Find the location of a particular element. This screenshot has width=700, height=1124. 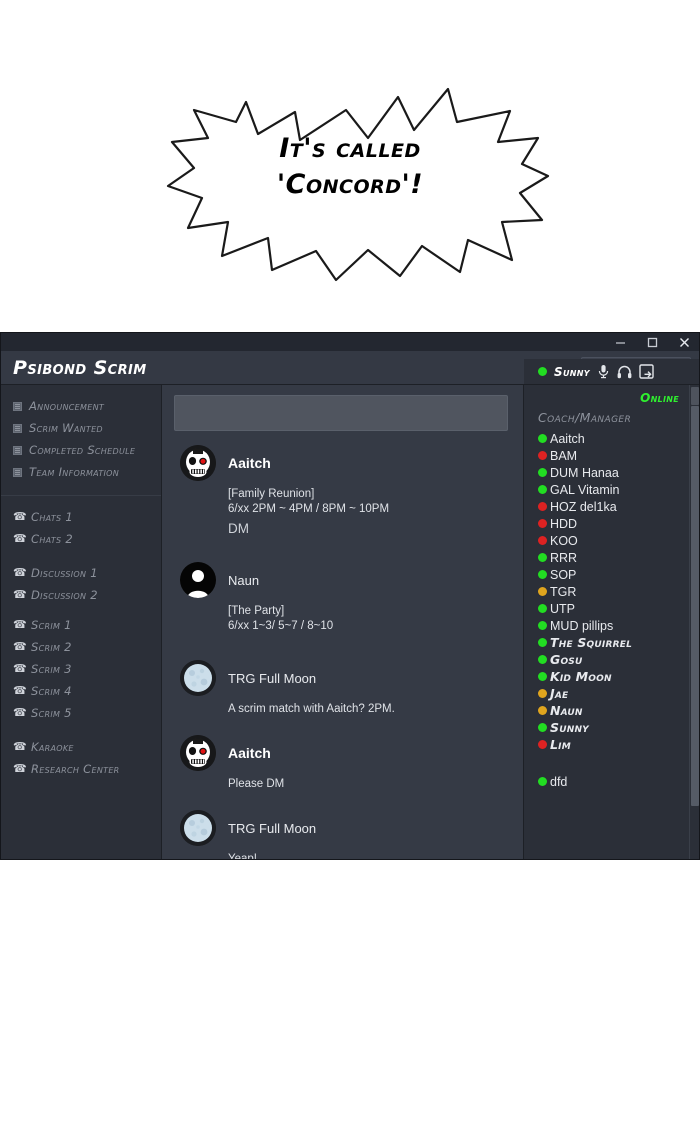

member-row: dfd is located at coordinates (611, 781).